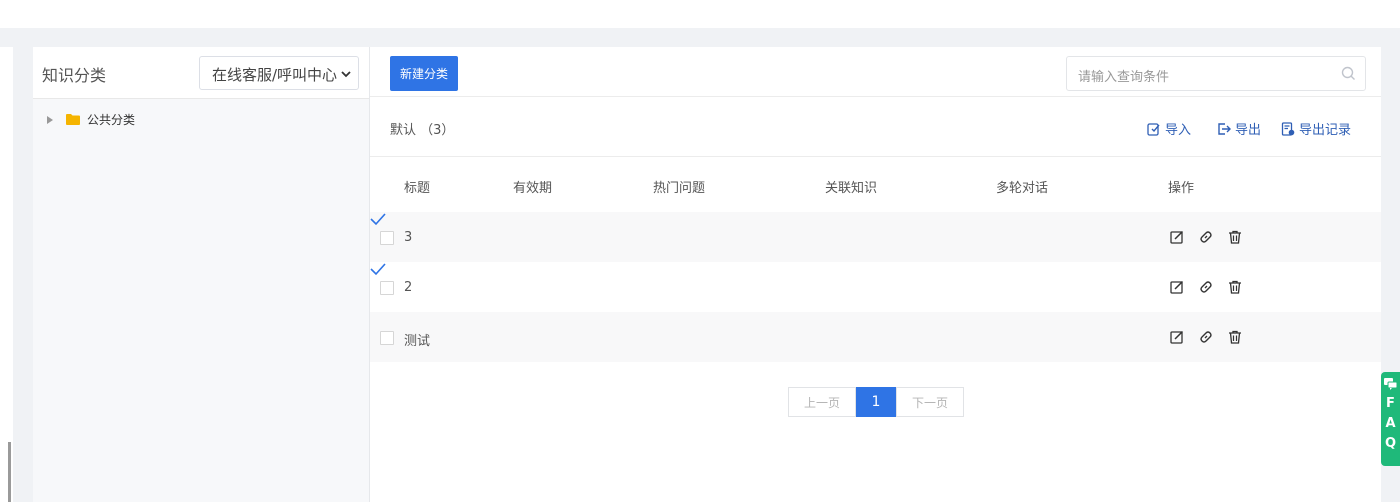  Describe the element at coordinates (1288, 128) in the screenshot. I see `export-record-icon` at that location.